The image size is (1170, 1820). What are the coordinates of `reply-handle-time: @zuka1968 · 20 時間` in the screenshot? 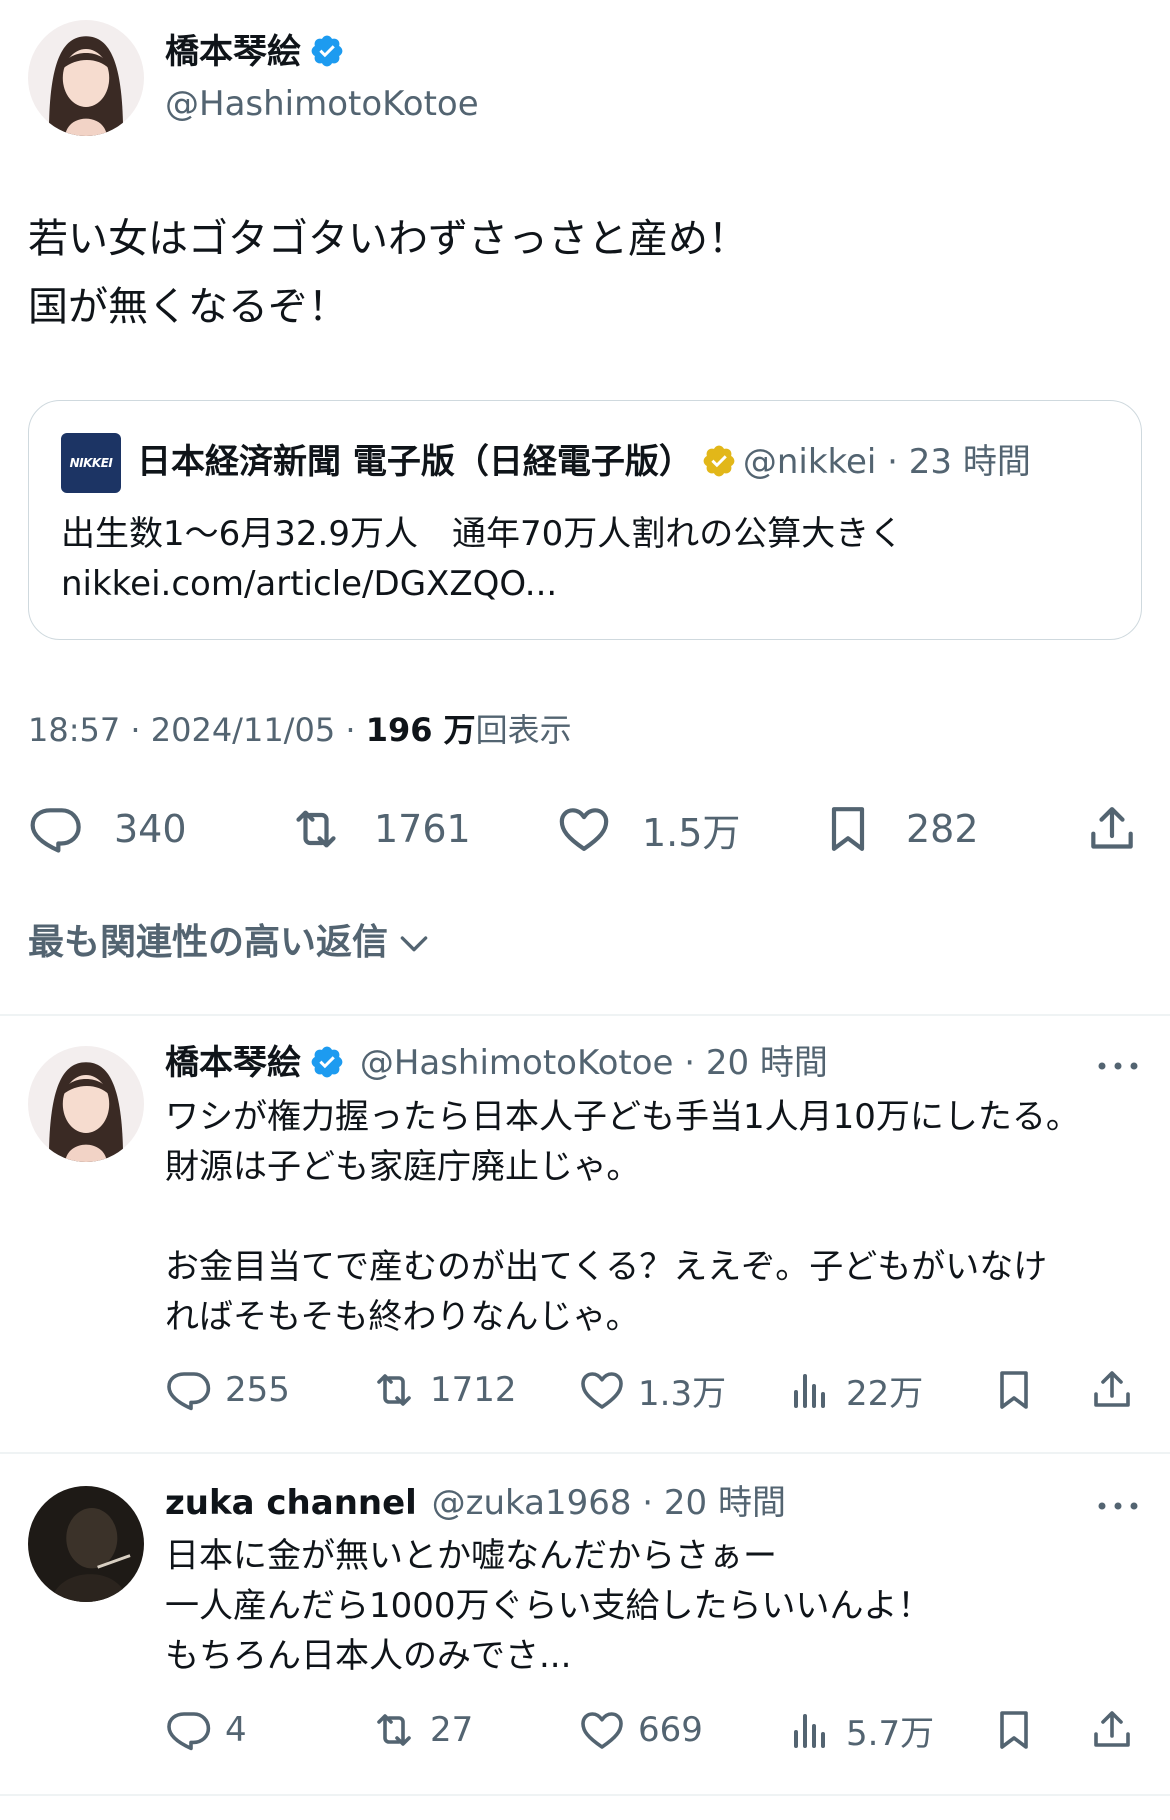 It's located at (609, 1503).